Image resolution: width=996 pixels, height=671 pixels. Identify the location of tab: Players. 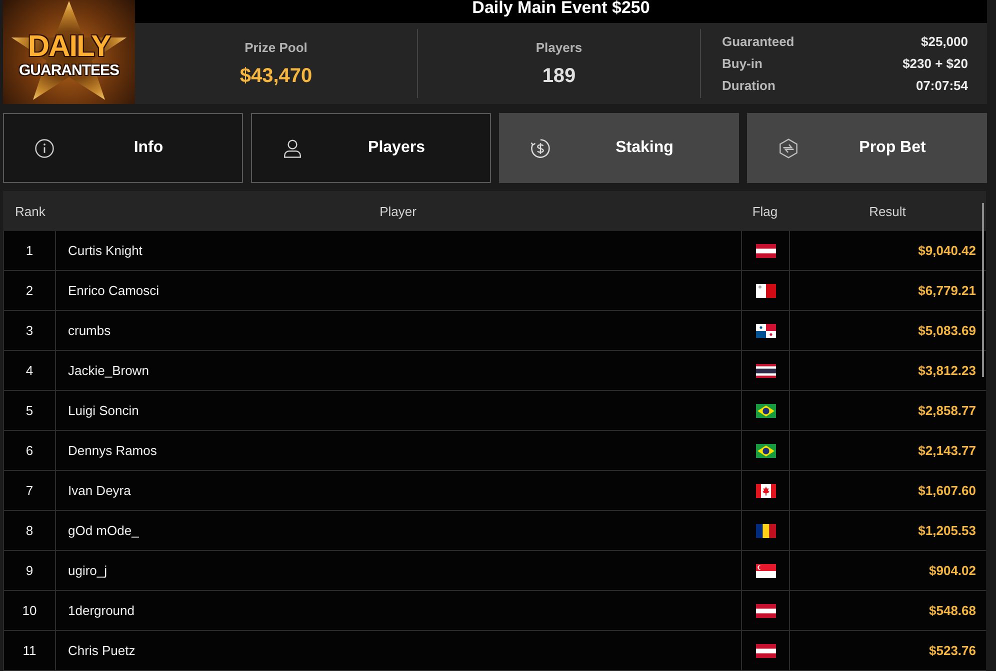
(371, 148).